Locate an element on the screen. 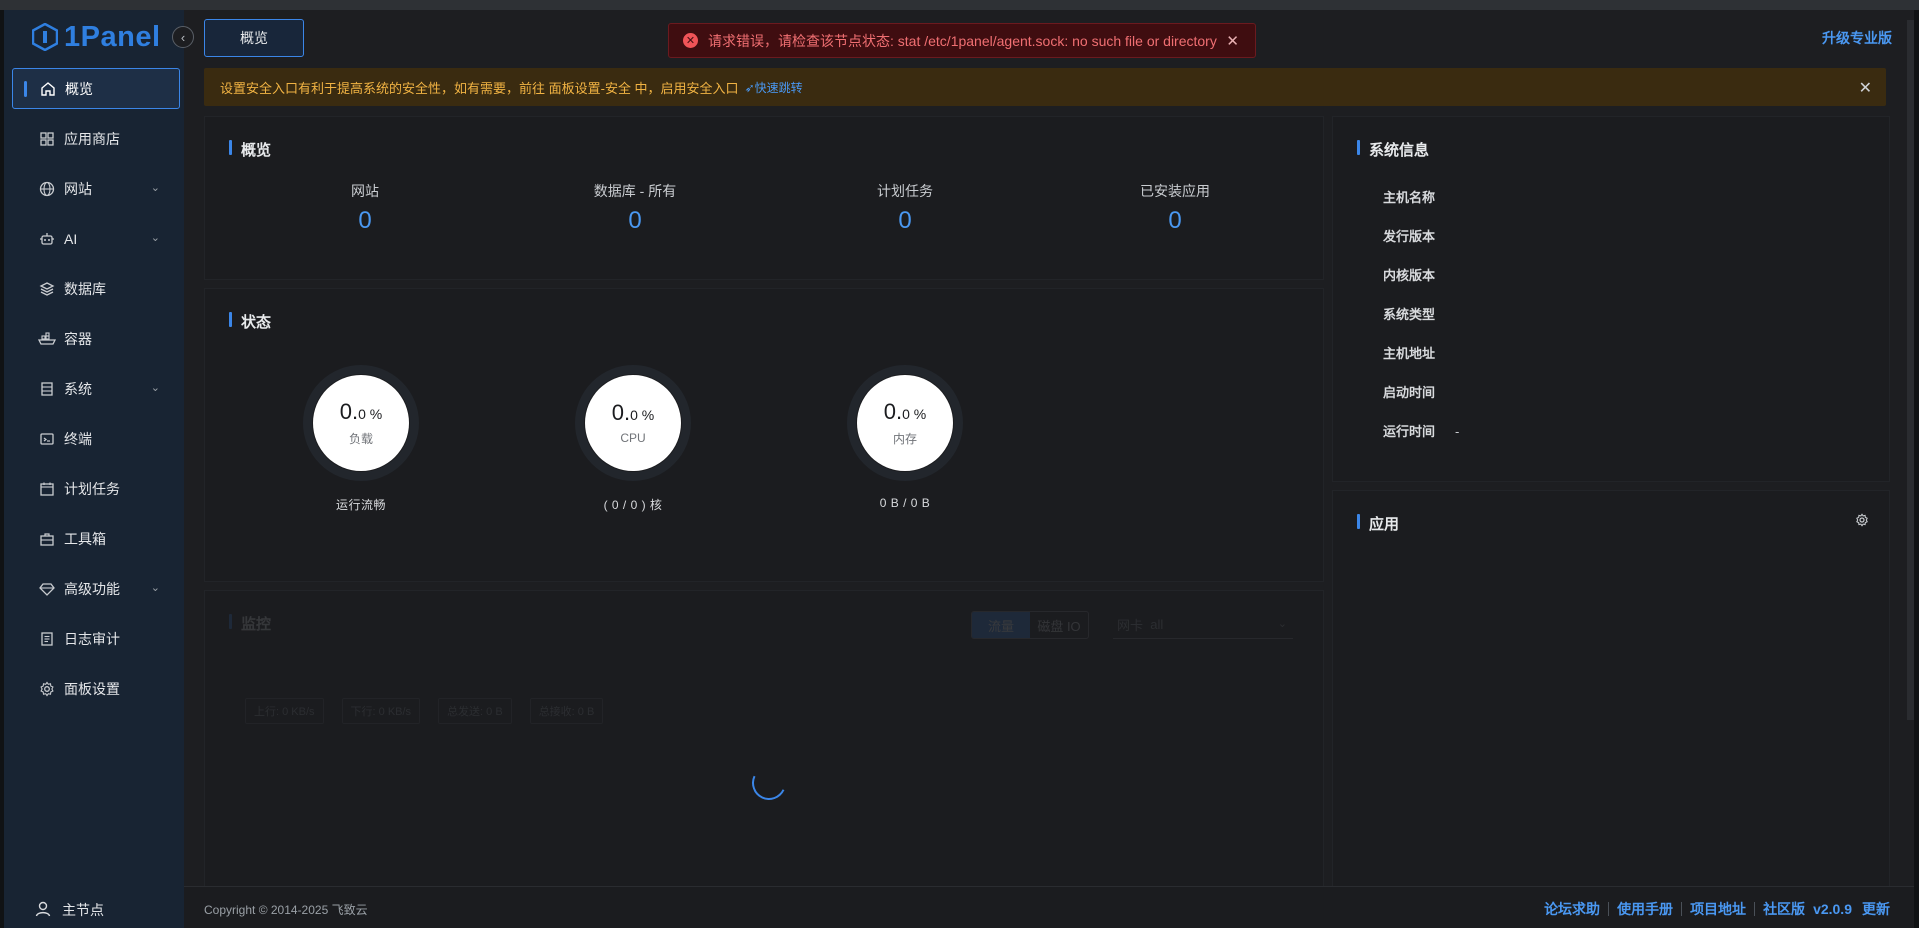  loading-spinner-icon is located at coordinates (769, 783).